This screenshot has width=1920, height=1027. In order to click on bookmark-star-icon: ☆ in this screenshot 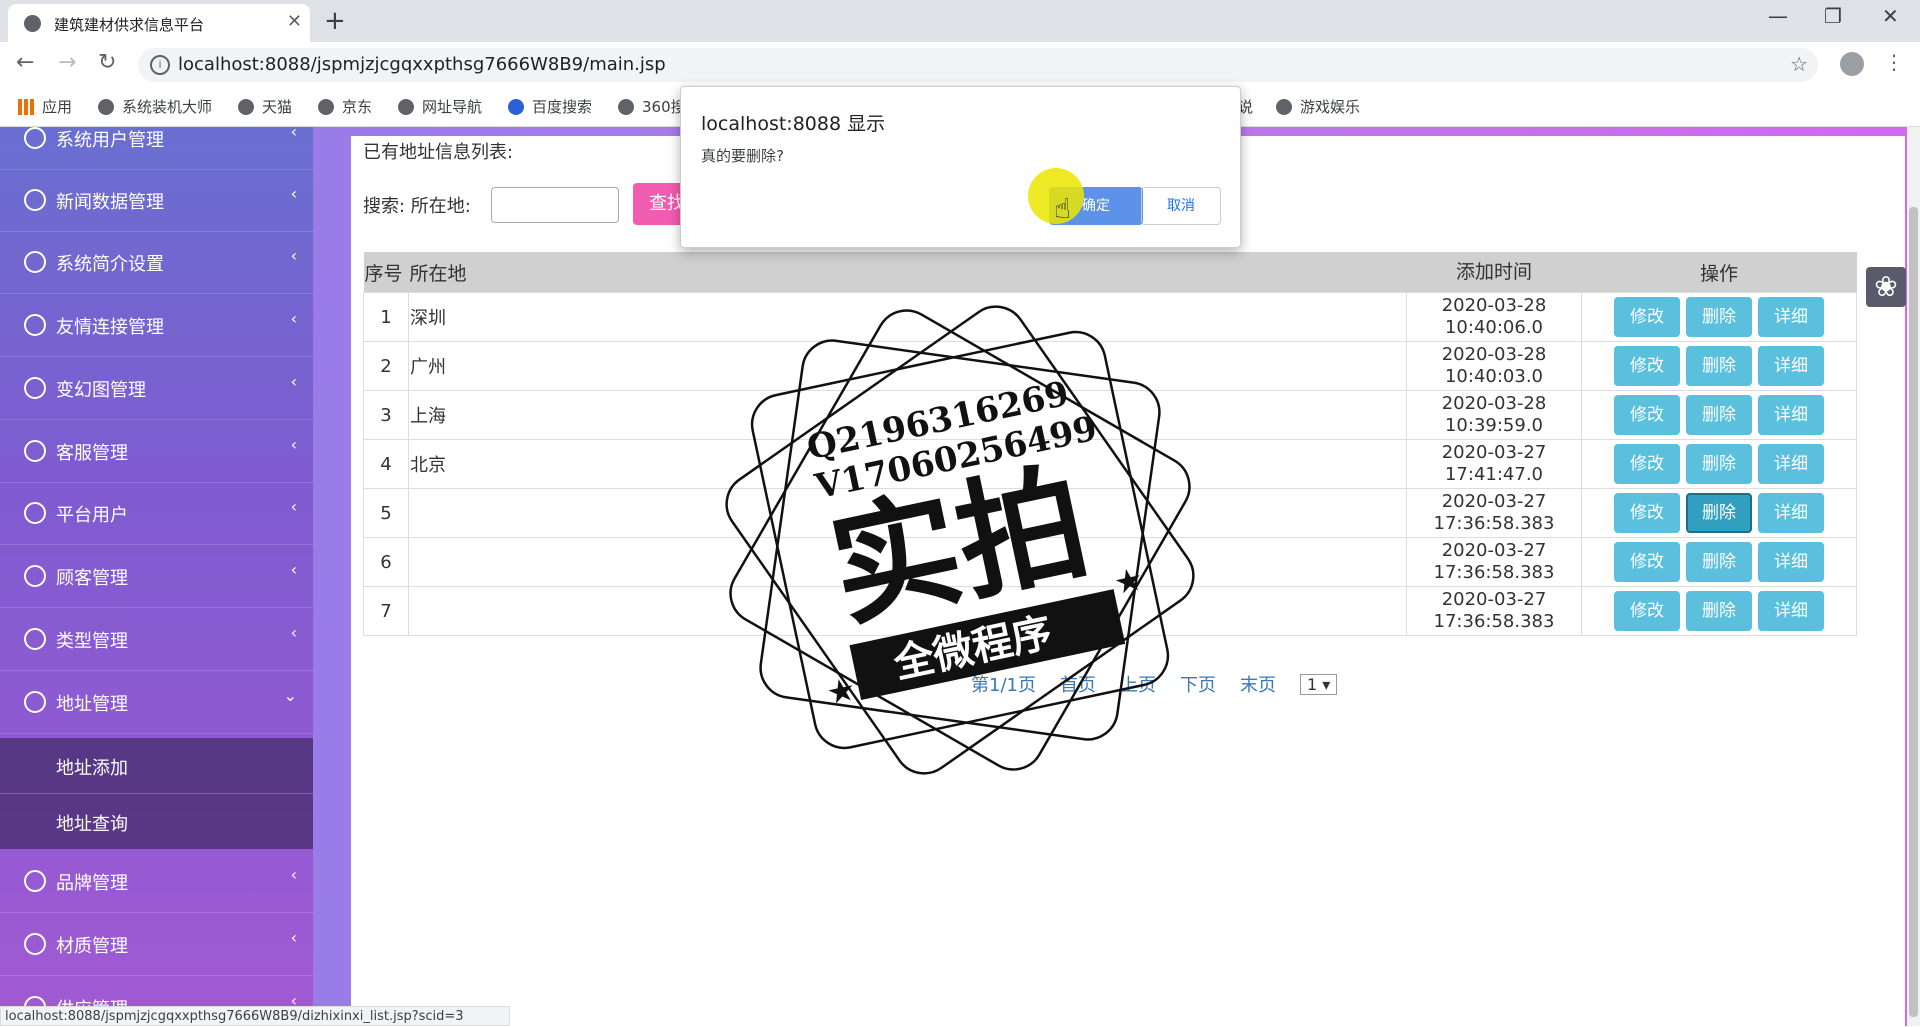, I will do `click(1799, 64)`.